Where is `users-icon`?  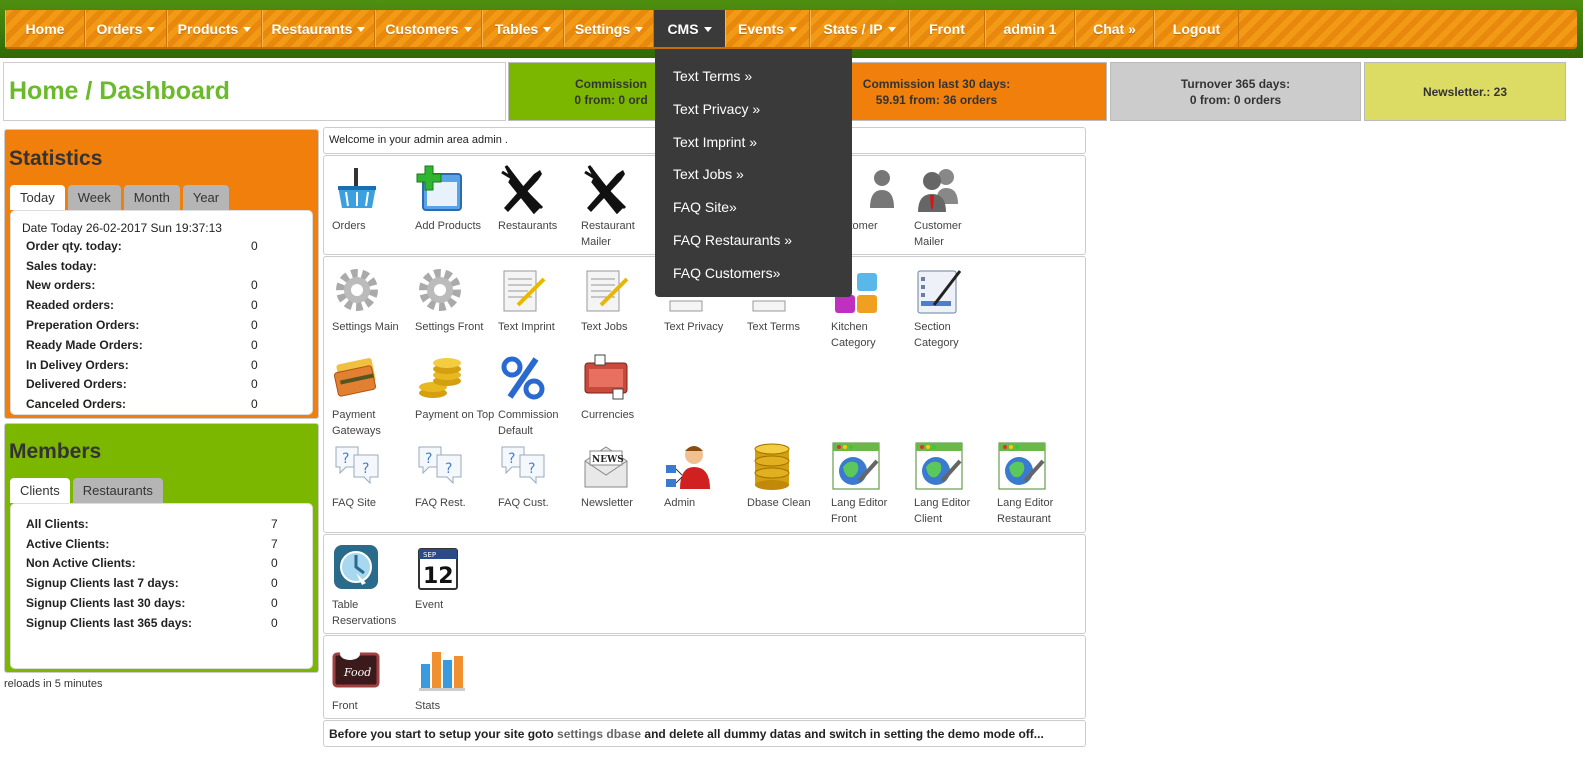
users-icon is located at coordinates (938, 190).